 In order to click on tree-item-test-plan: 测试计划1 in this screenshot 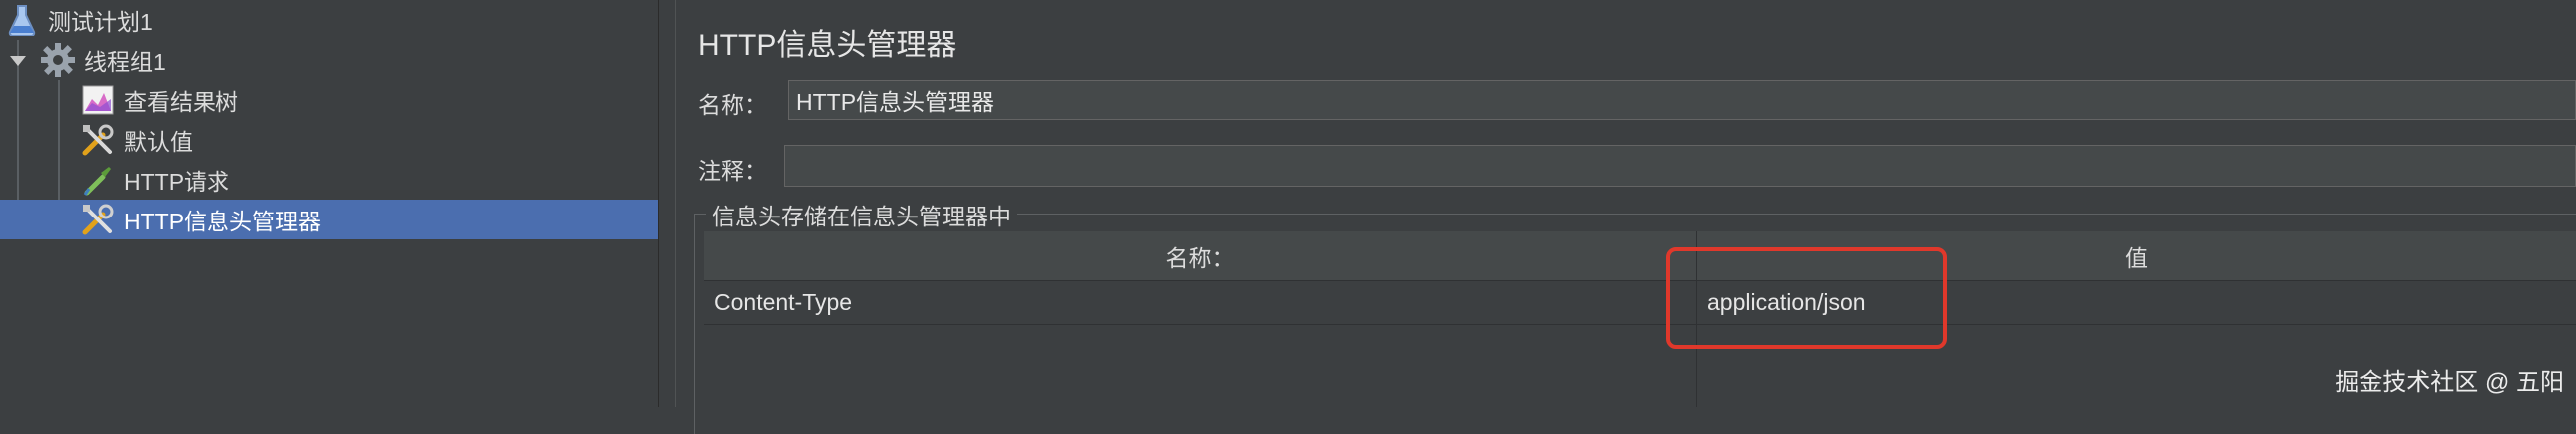, I will do `click(329, 20)`.